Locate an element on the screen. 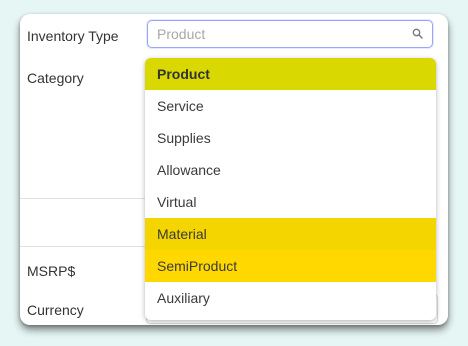 This screenshot has width=468, height=346. option-label: Material is located at coordinates (182, 234).